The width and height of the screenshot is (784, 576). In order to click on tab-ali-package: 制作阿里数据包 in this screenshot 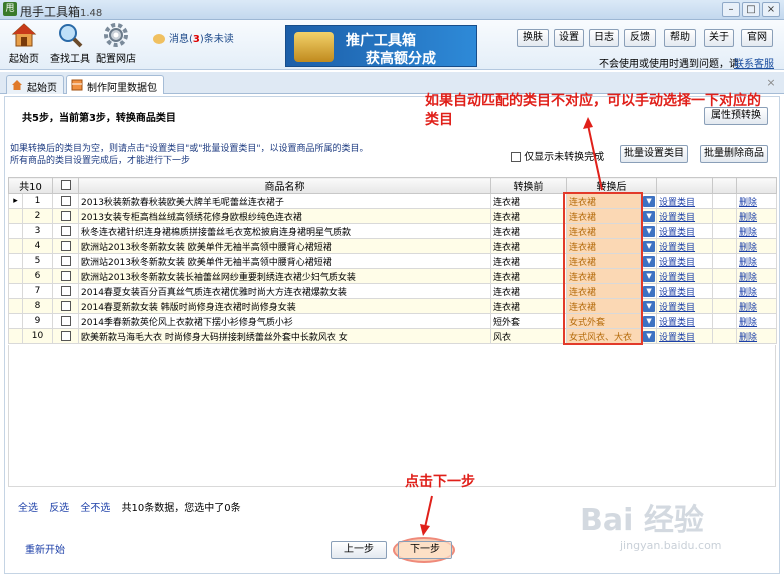, I will do `click(115, 84)`.